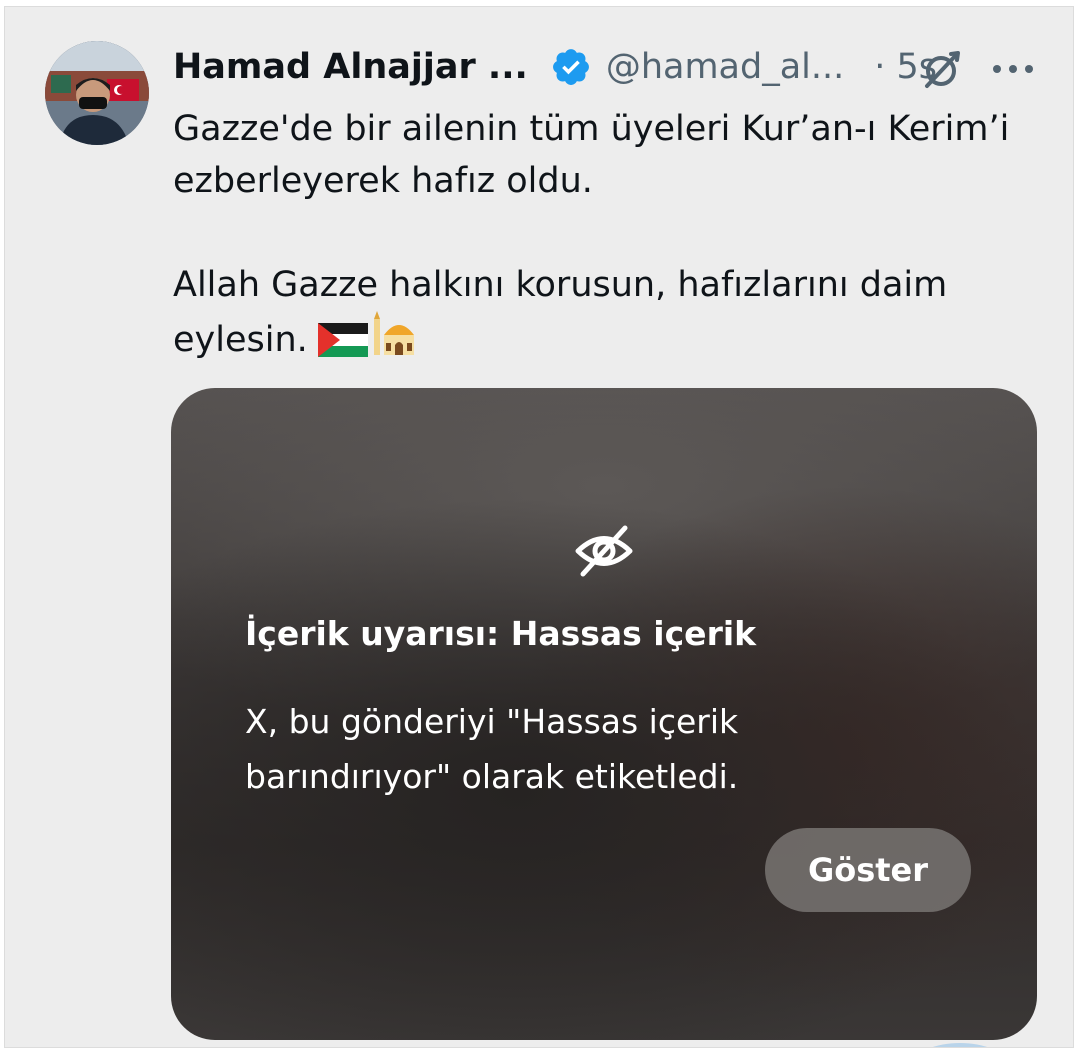 Image resolution: width=1080 pixels, height=1049 pixels. Describe the element at coordinates (240, 340) in the screenshot. I see `tweet-text-line: eylesin.` at that location.